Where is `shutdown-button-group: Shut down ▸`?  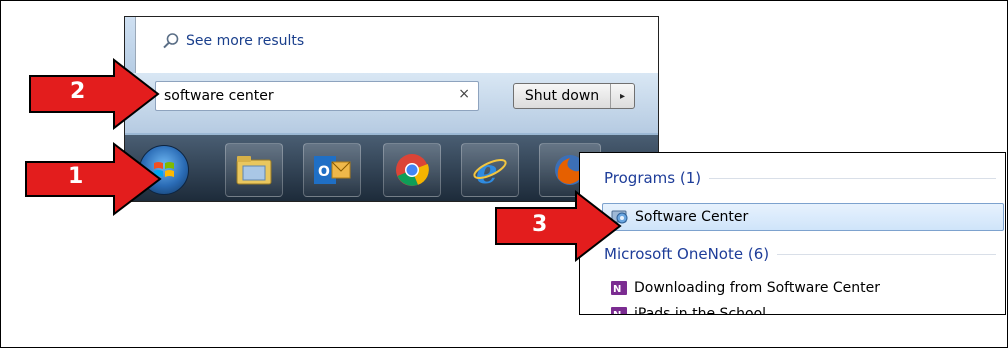
shutdown-button-group: Shut down ▸ is located at coordinates (574, 96).